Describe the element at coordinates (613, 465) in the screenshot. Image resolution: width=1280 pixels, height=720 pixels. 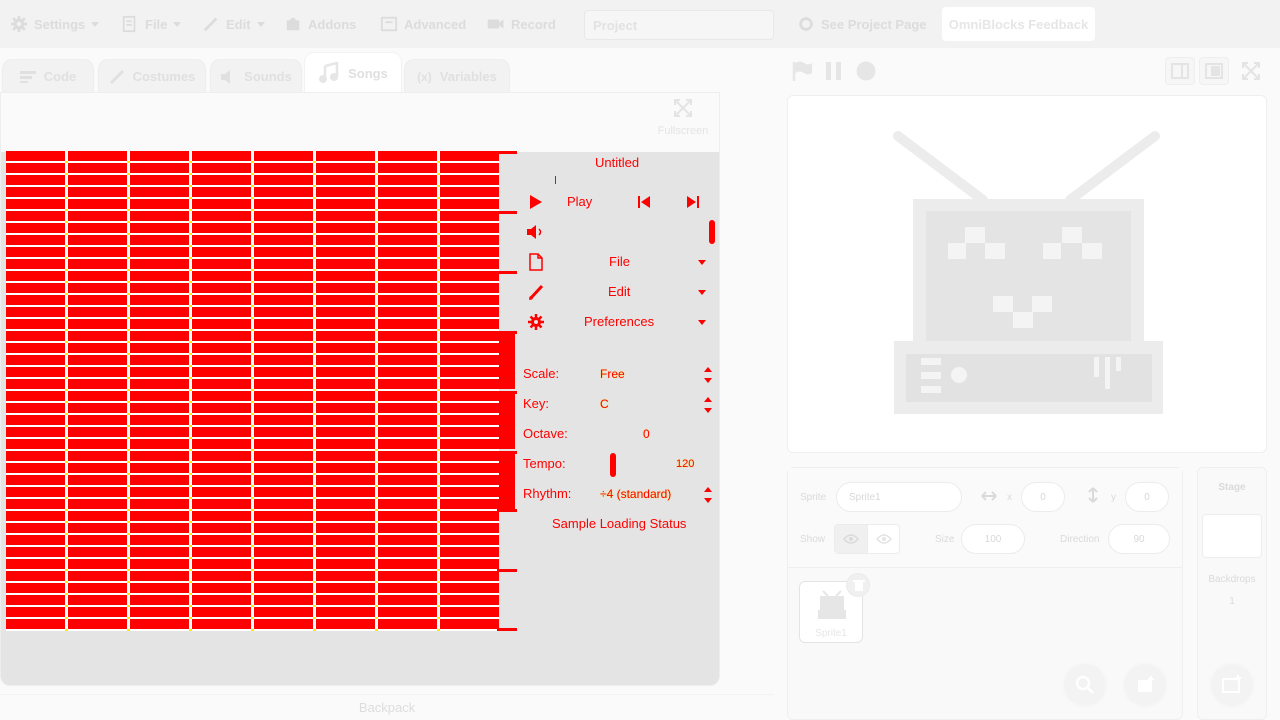
I see `tempo-slider-thumb` at that location.